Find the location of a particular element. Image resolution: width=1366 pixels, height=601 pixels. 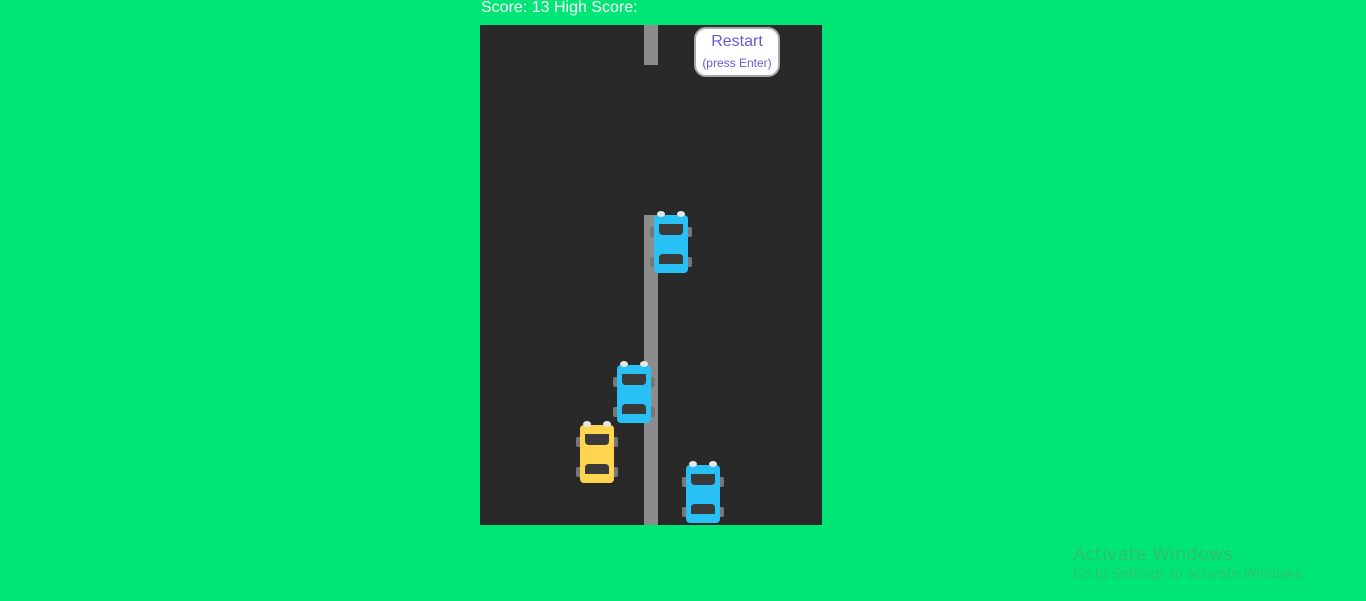

score-display: Score: 13 High Score: is located at coordinates (559, 8).